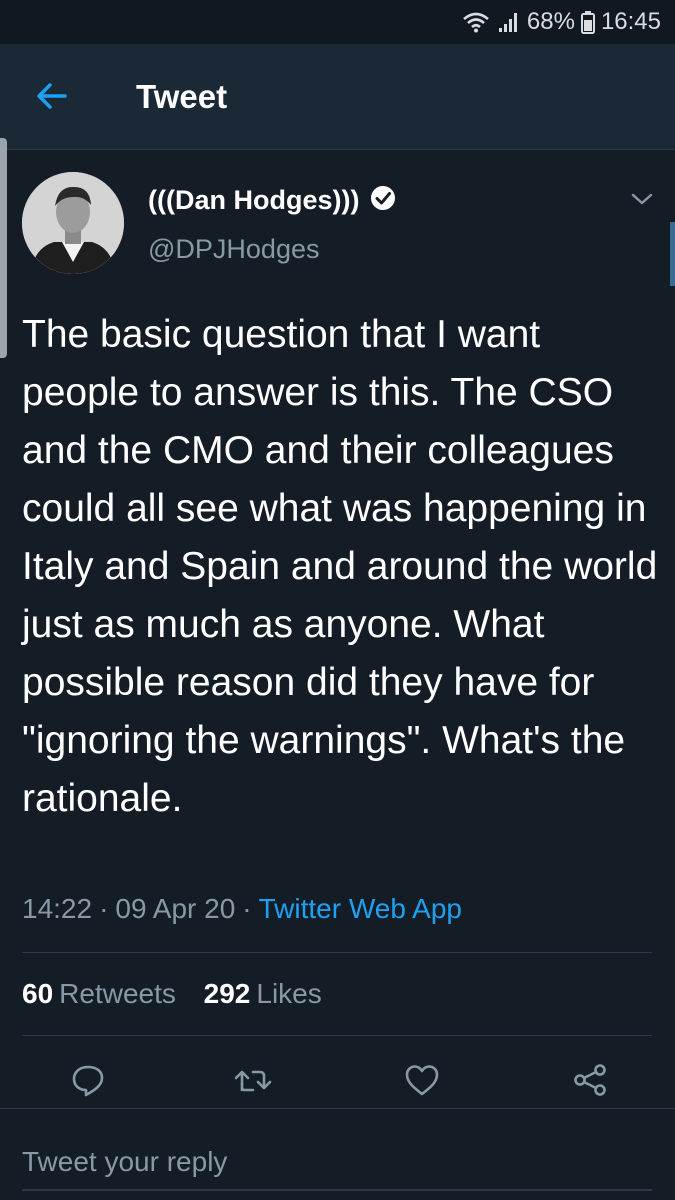 The width and height of the screenshot is (675, 1200). What do you see at coordinates (3, 248) in the screenshot?
I see `edge-scroll-handle` at bounding box center [3, 248].